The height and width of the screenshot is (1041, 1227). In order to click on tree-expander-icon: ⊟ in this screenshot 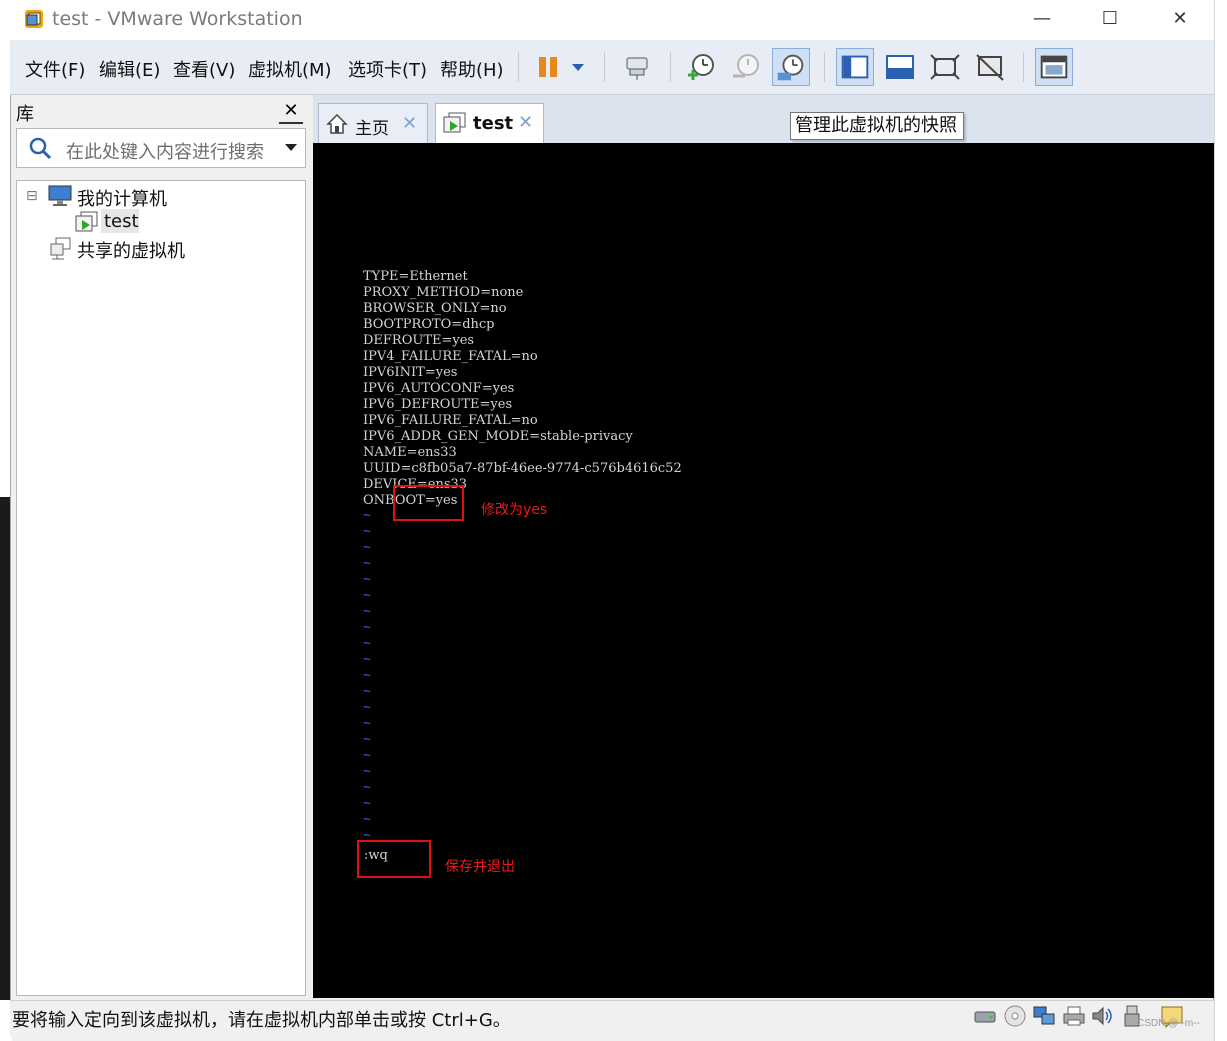, I will do `click(33, 195)`.